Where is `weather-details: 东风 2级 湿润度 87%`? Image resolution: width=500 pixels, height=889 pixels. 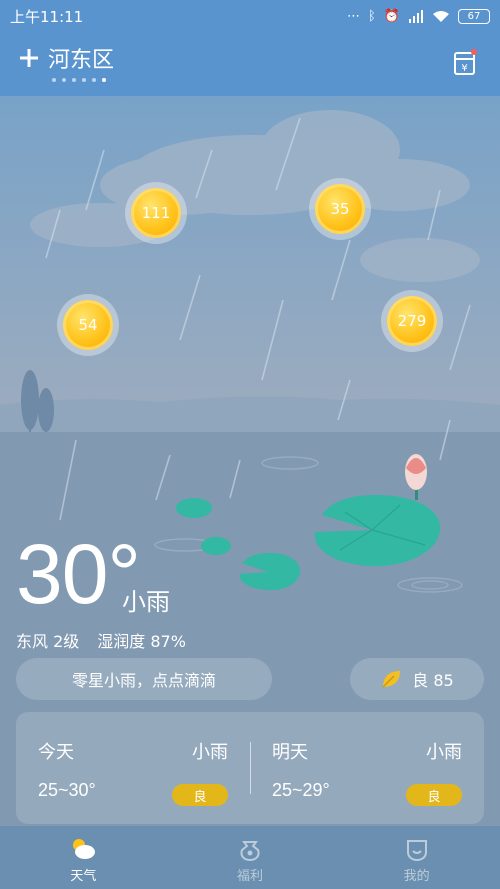
weather-details: 东风 2级 湿润度 87% is located at coordinates (101, 640).